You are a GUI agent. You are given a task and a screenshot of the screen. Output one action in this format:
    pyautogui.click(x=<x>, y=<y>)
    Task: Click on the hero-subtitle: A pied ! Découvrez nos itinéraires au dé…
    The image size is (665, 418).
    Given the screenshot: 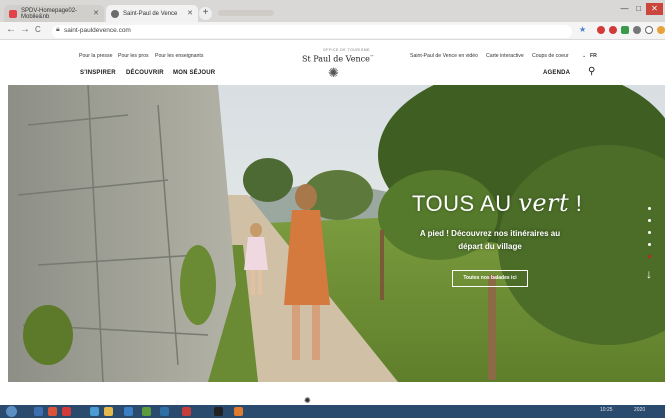 What is the action you would take?
    pyautogui.click(x=490, y=240)
    